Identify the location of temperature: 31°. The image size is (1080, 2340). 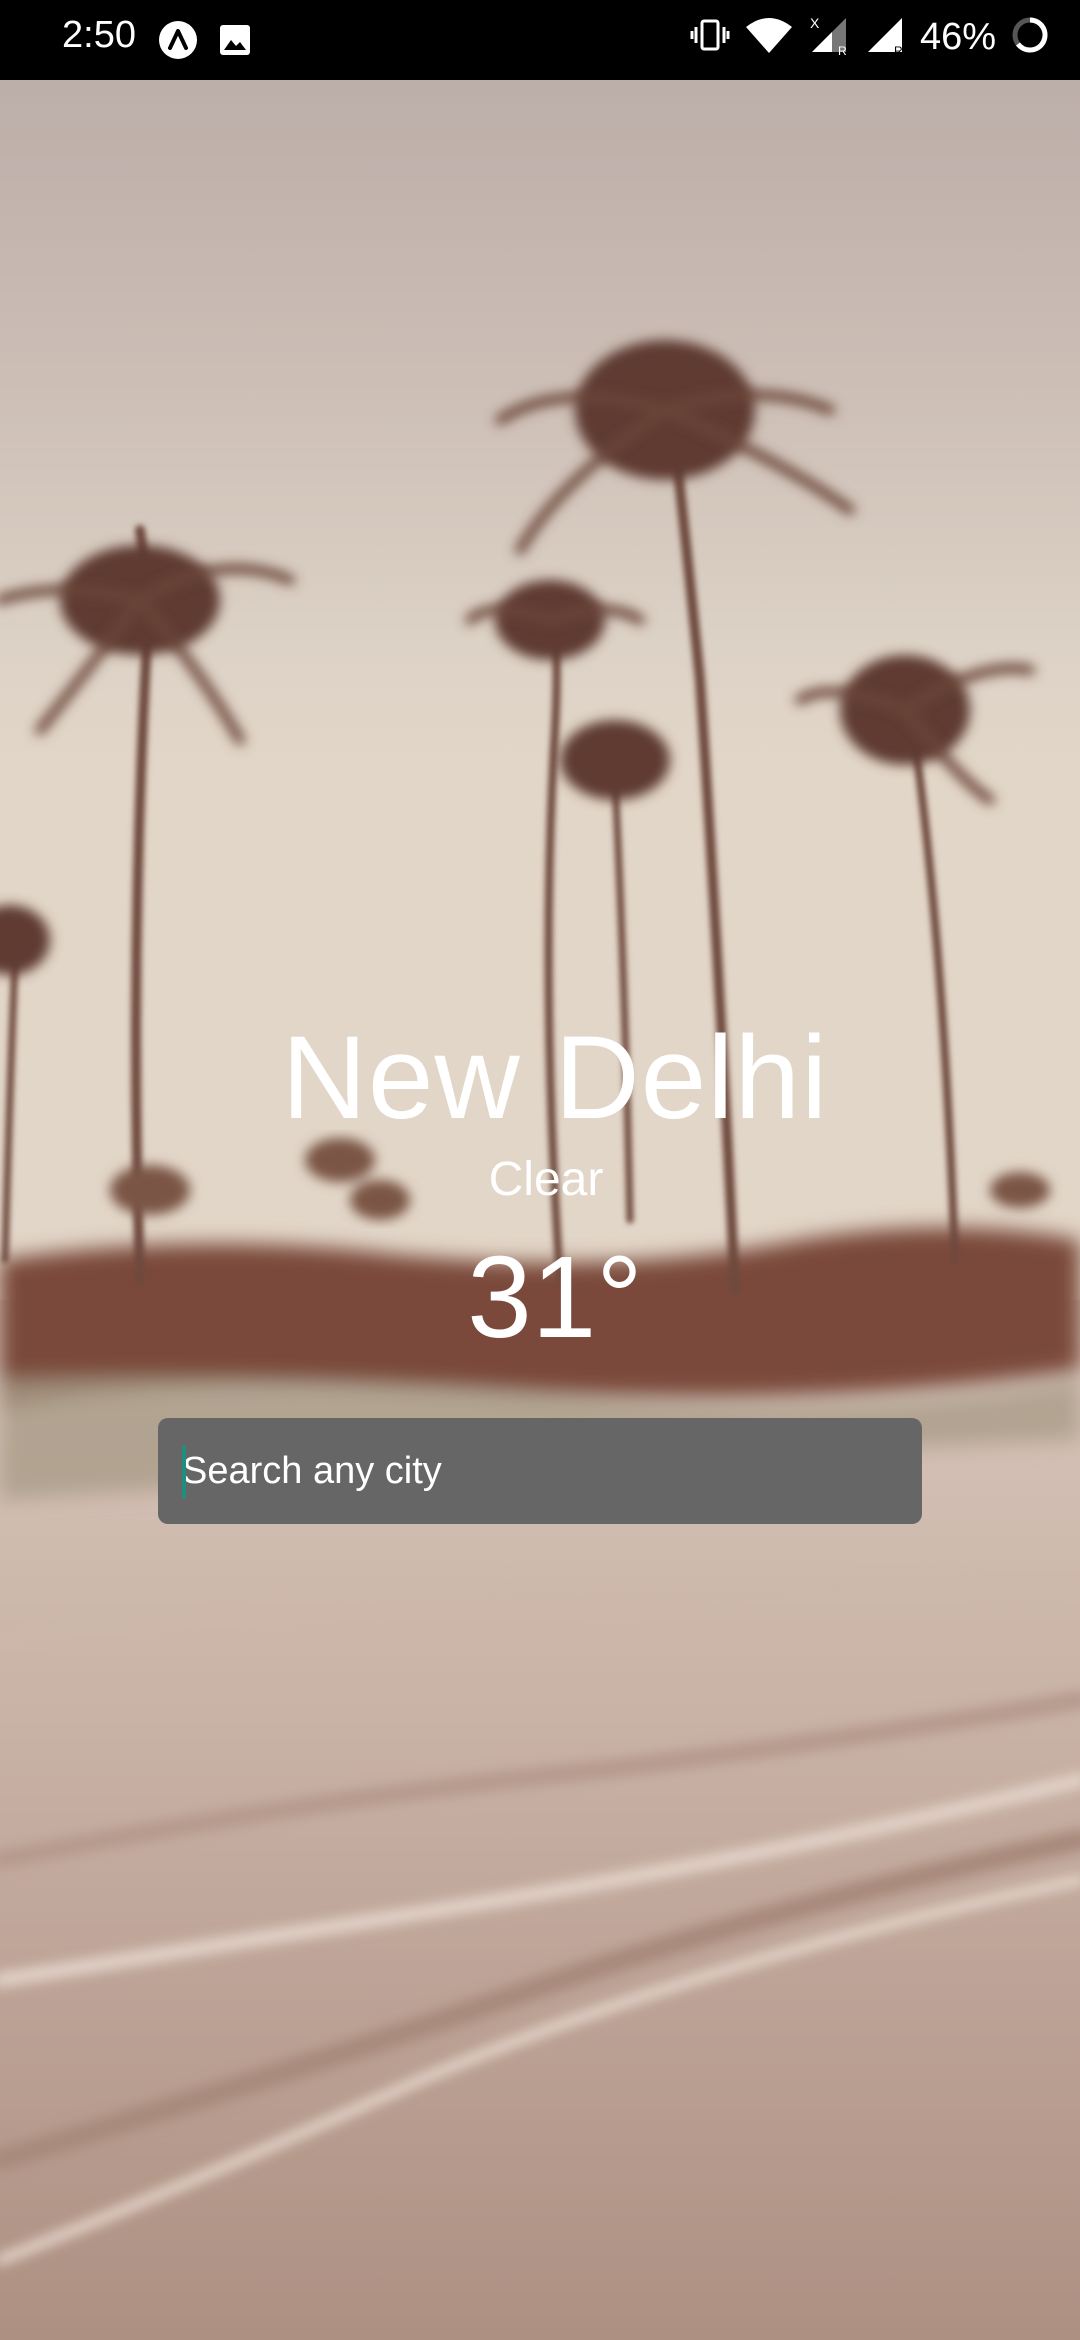
(555, 1297).